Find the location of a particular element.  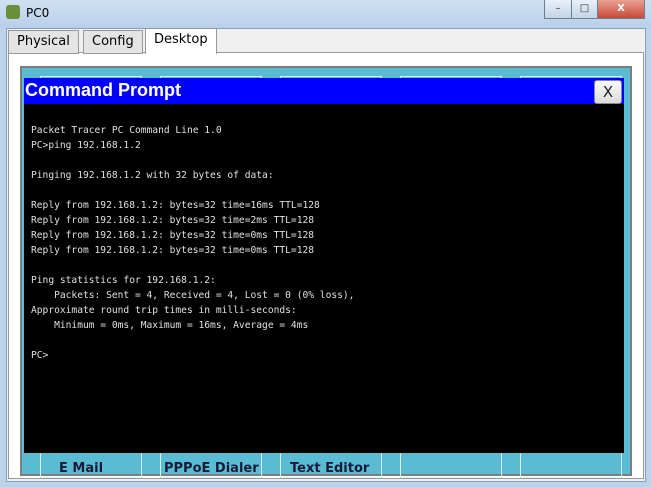

command-prompt-titlebar: Command Prompt X is located at coordinates (324, 91).